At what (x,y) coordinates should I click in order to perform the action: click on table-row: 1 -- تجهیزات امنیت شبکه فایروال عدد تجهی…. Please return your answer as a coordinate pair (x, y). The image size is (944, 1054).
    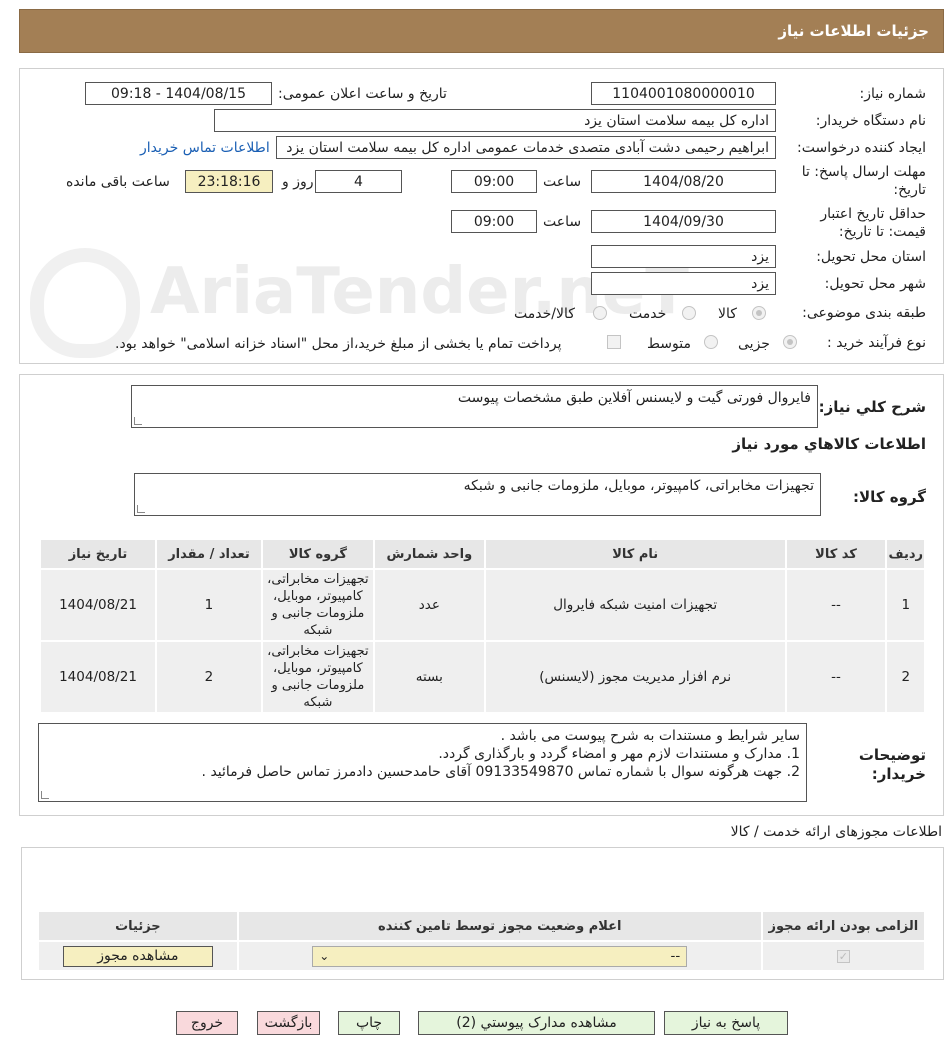
    Looking at the image, I should click on (482, 605).